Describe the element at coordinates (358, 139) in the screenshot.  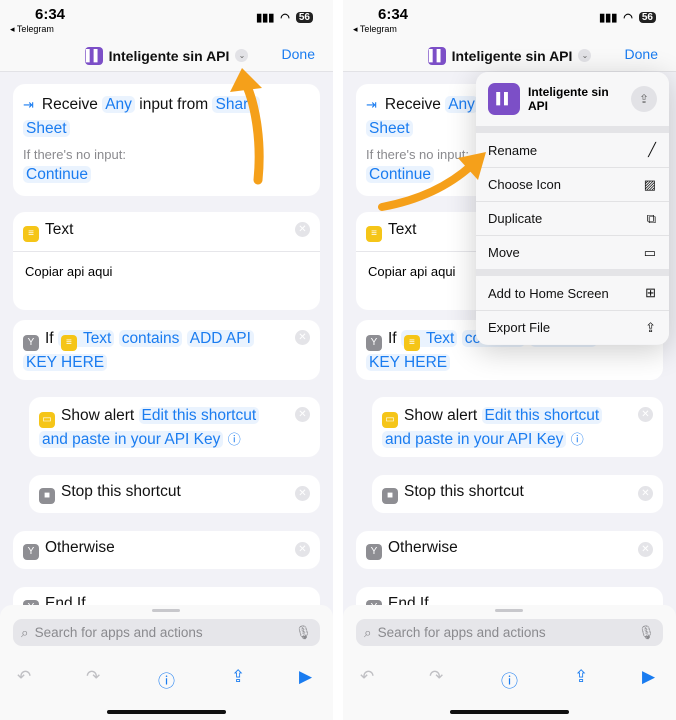
I see `annotation-arrows` at that location.